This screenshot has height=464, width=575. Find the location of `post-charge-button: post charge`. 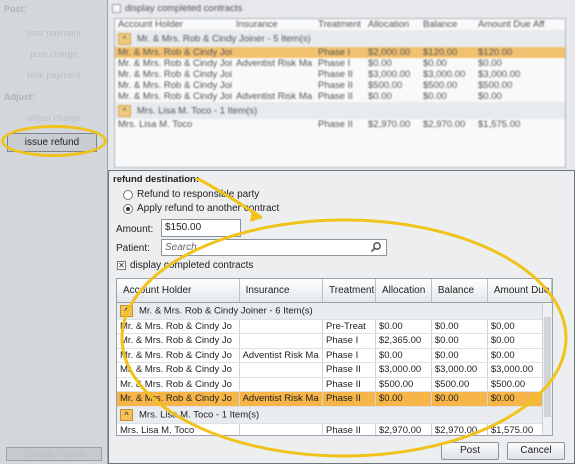

post-charge-button: post charge is located at coordinates (54, 54).